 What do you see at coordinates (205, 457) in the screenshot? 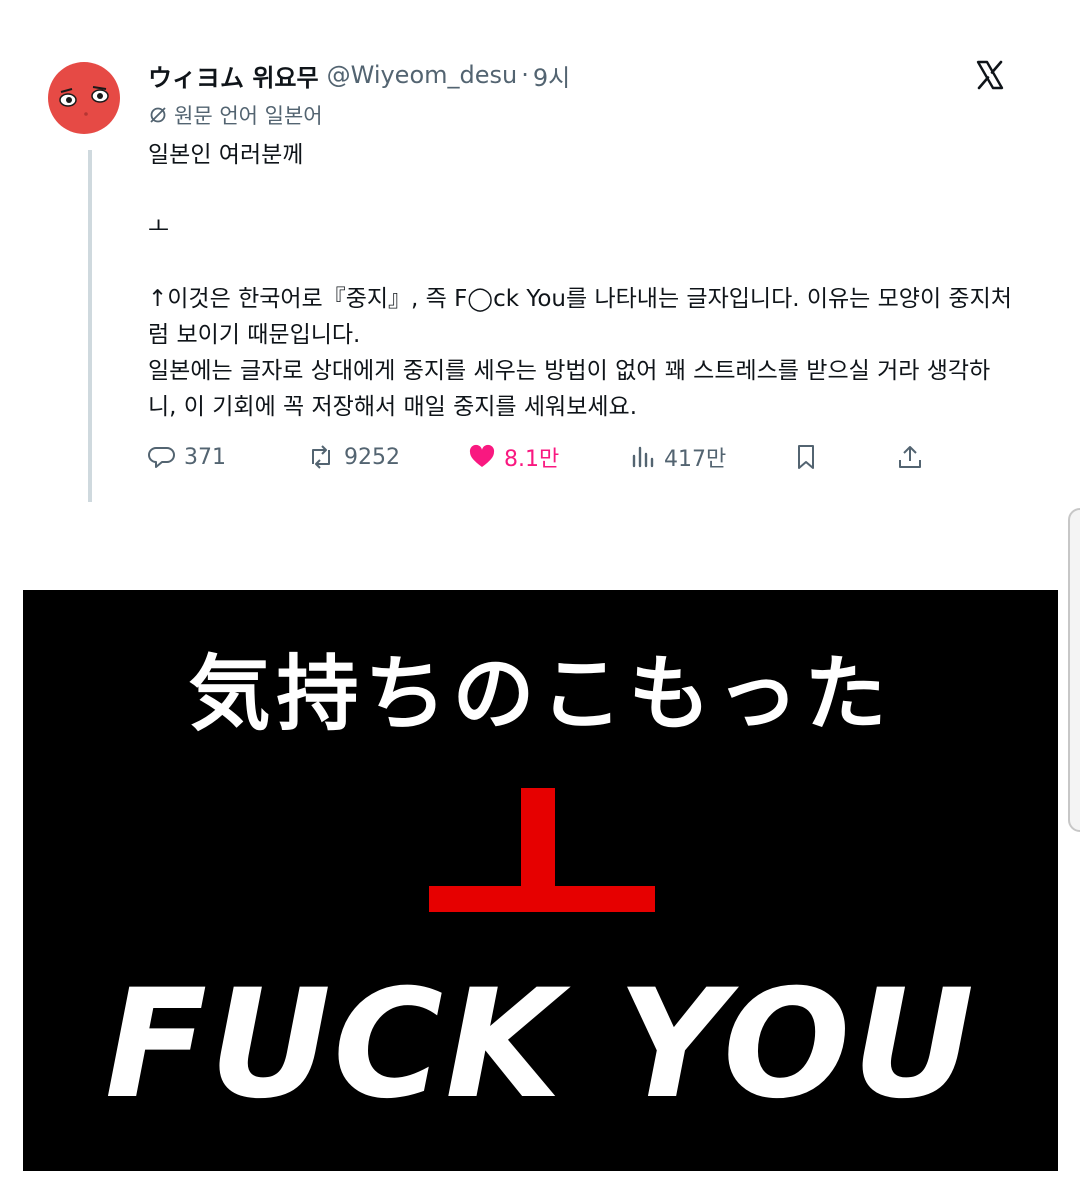
I see `reply-count: 371` at bounding box center [205, 457].